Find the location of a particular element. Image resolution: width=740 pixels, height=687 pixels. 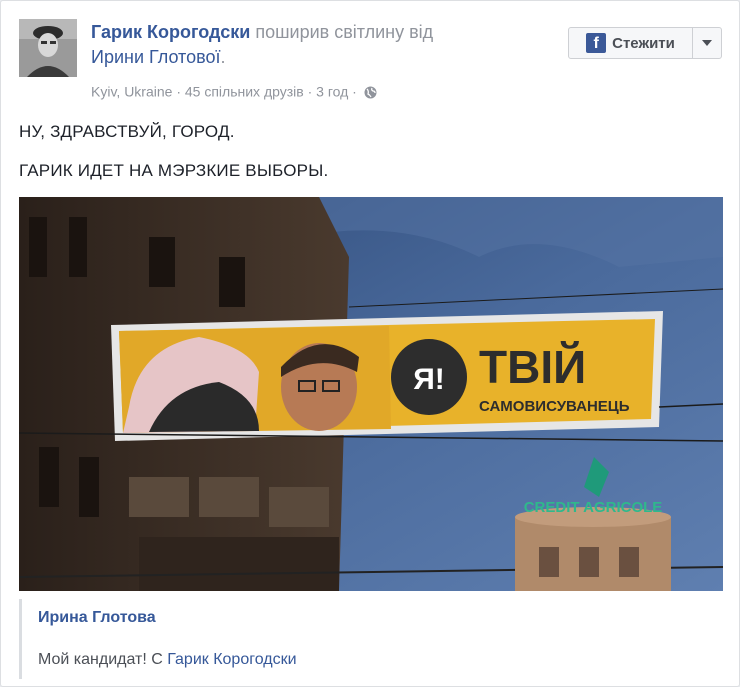

quote-text: Мой кандидат! С is located at coordinates (100, 659).